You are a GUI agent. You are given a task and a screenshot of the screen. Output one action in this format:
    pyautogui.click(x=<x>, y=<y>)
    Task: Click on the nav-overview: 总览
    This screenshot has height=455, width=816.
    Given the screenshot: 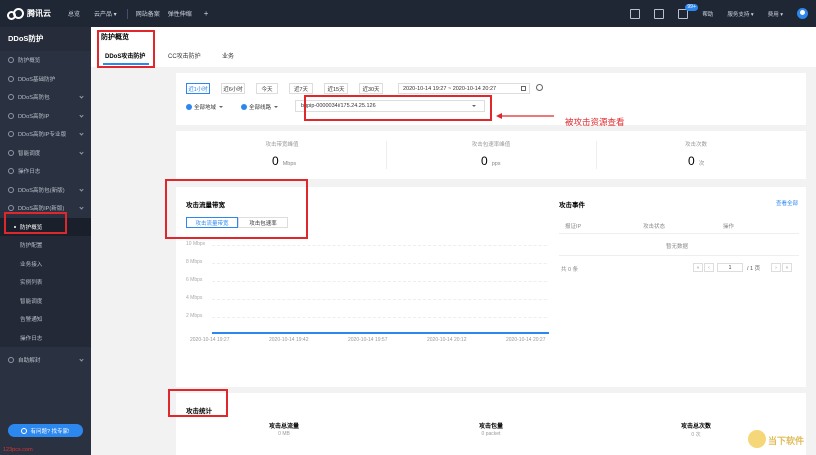 What is the action you would take?
    pyautogui.click(x=74, y=13)
    